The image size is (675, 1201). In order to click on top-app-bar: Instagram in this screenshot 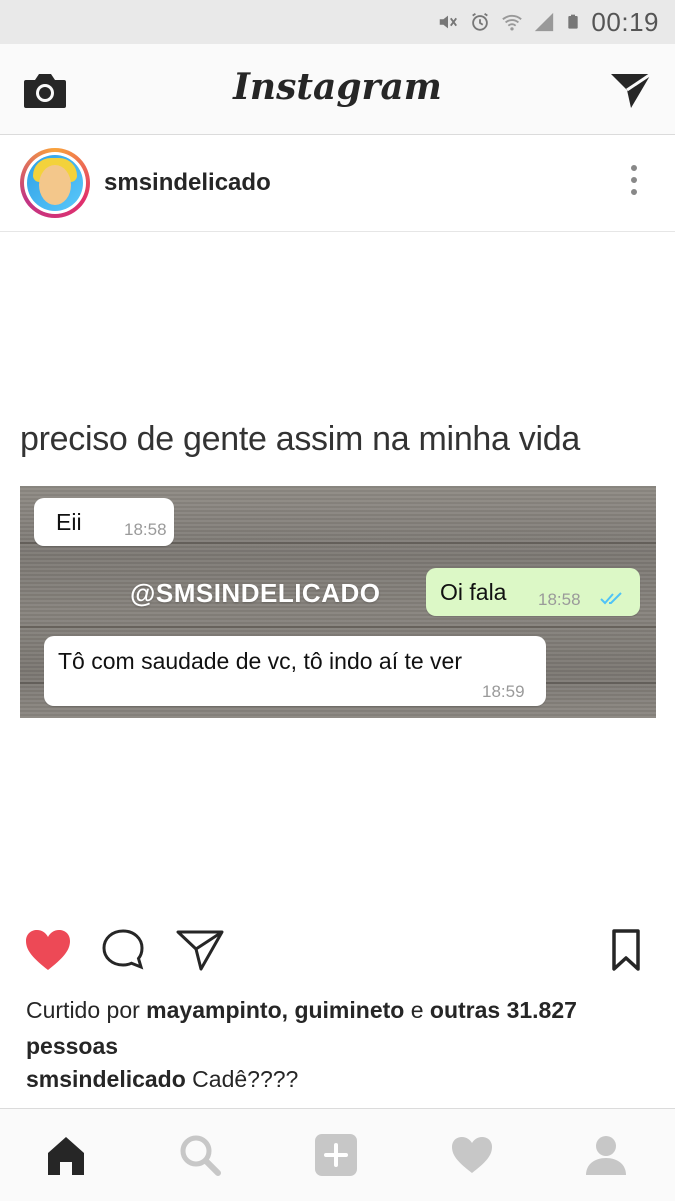, I will do `click(337, 89)`.